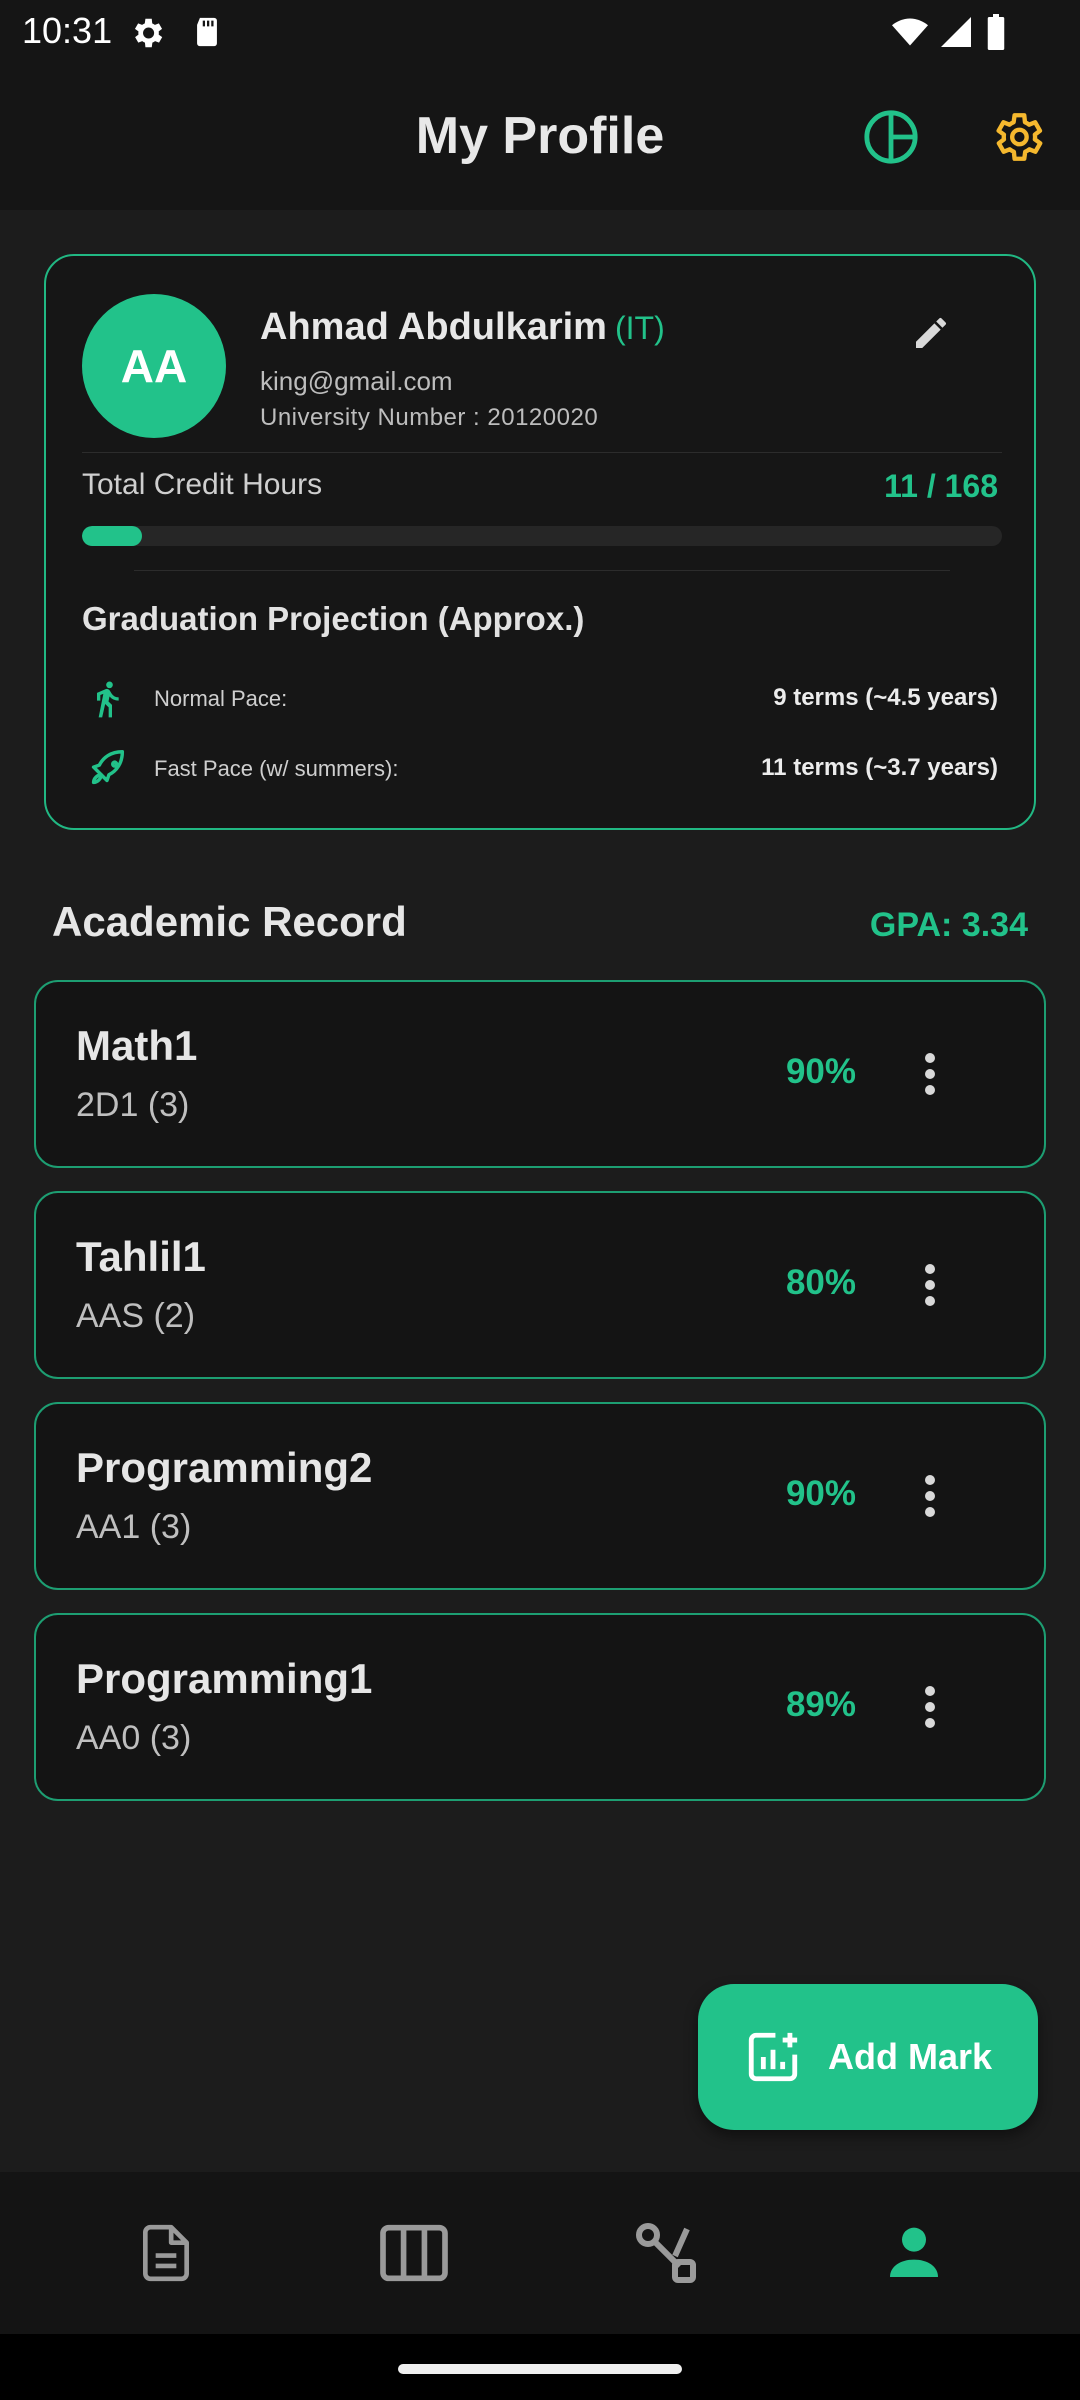  Describe the element at coordinates (956, 34) in the screenshot. I see `signal-icon` at that location.